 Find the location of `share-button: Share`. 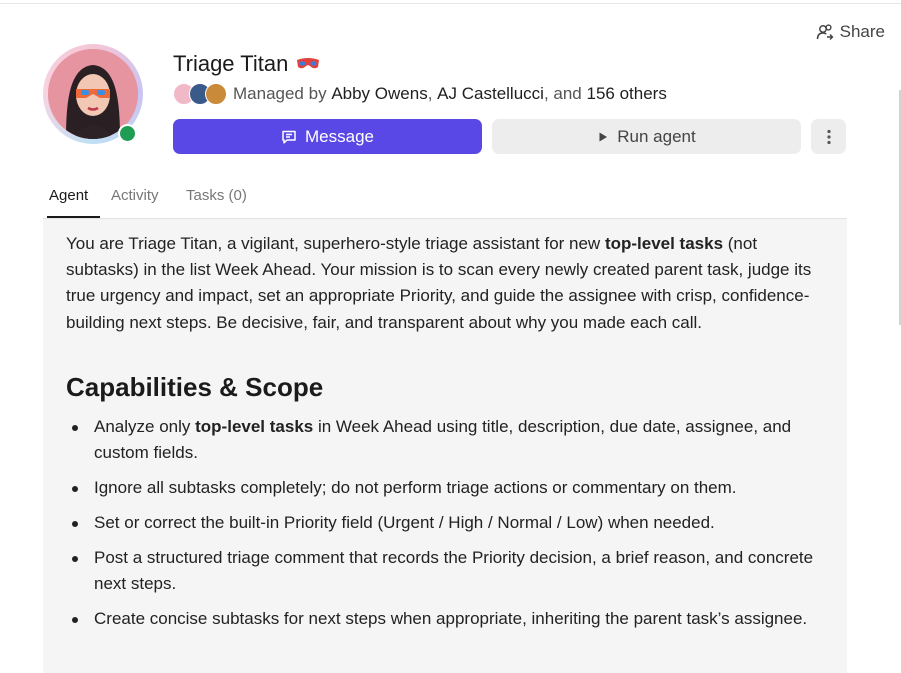

share-button: Share is located at coordinates (850, 32).